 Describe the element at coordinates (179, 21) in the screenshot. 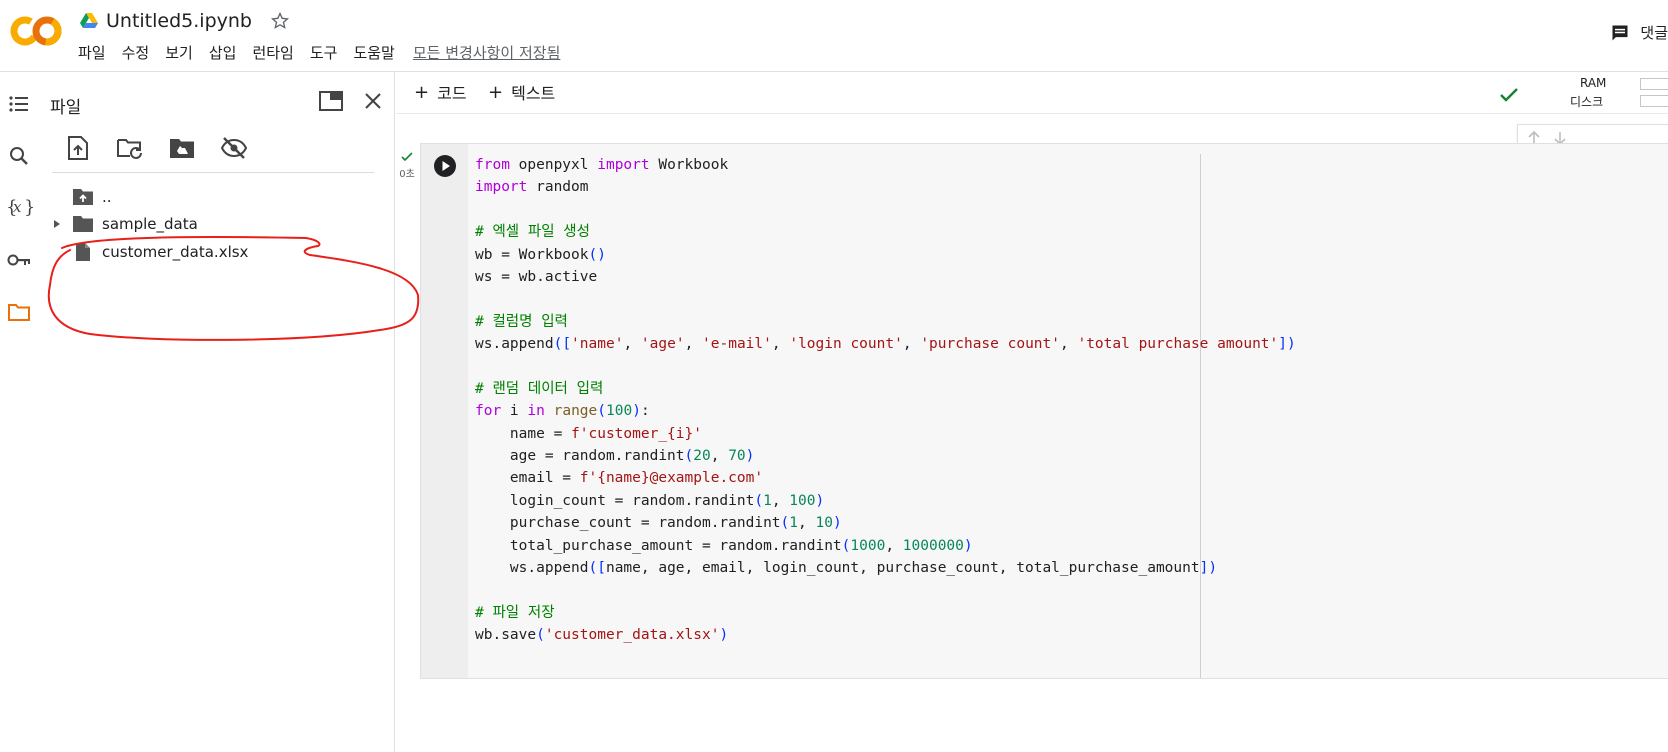

I see `notebook-title: Untitled5.ipynb` at that location.